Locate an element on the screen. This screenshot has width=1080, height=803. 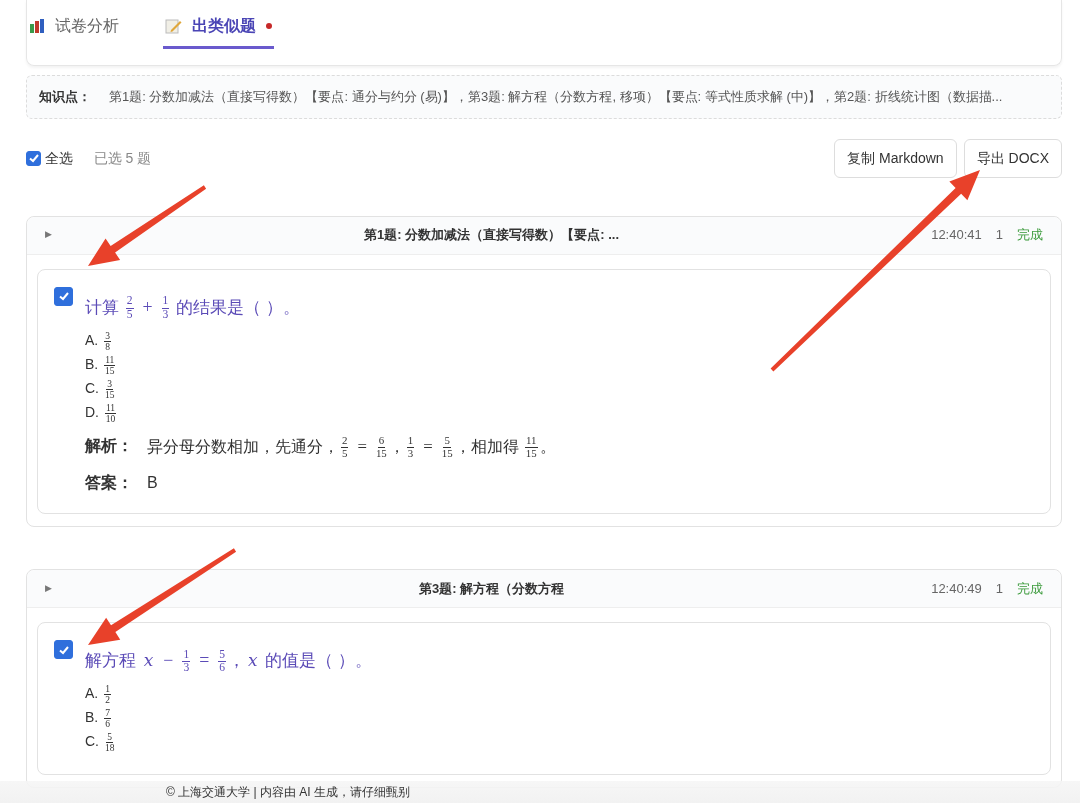
question-title: 第3题: 解方程（分数方程 is located at coordinates (491, 588).